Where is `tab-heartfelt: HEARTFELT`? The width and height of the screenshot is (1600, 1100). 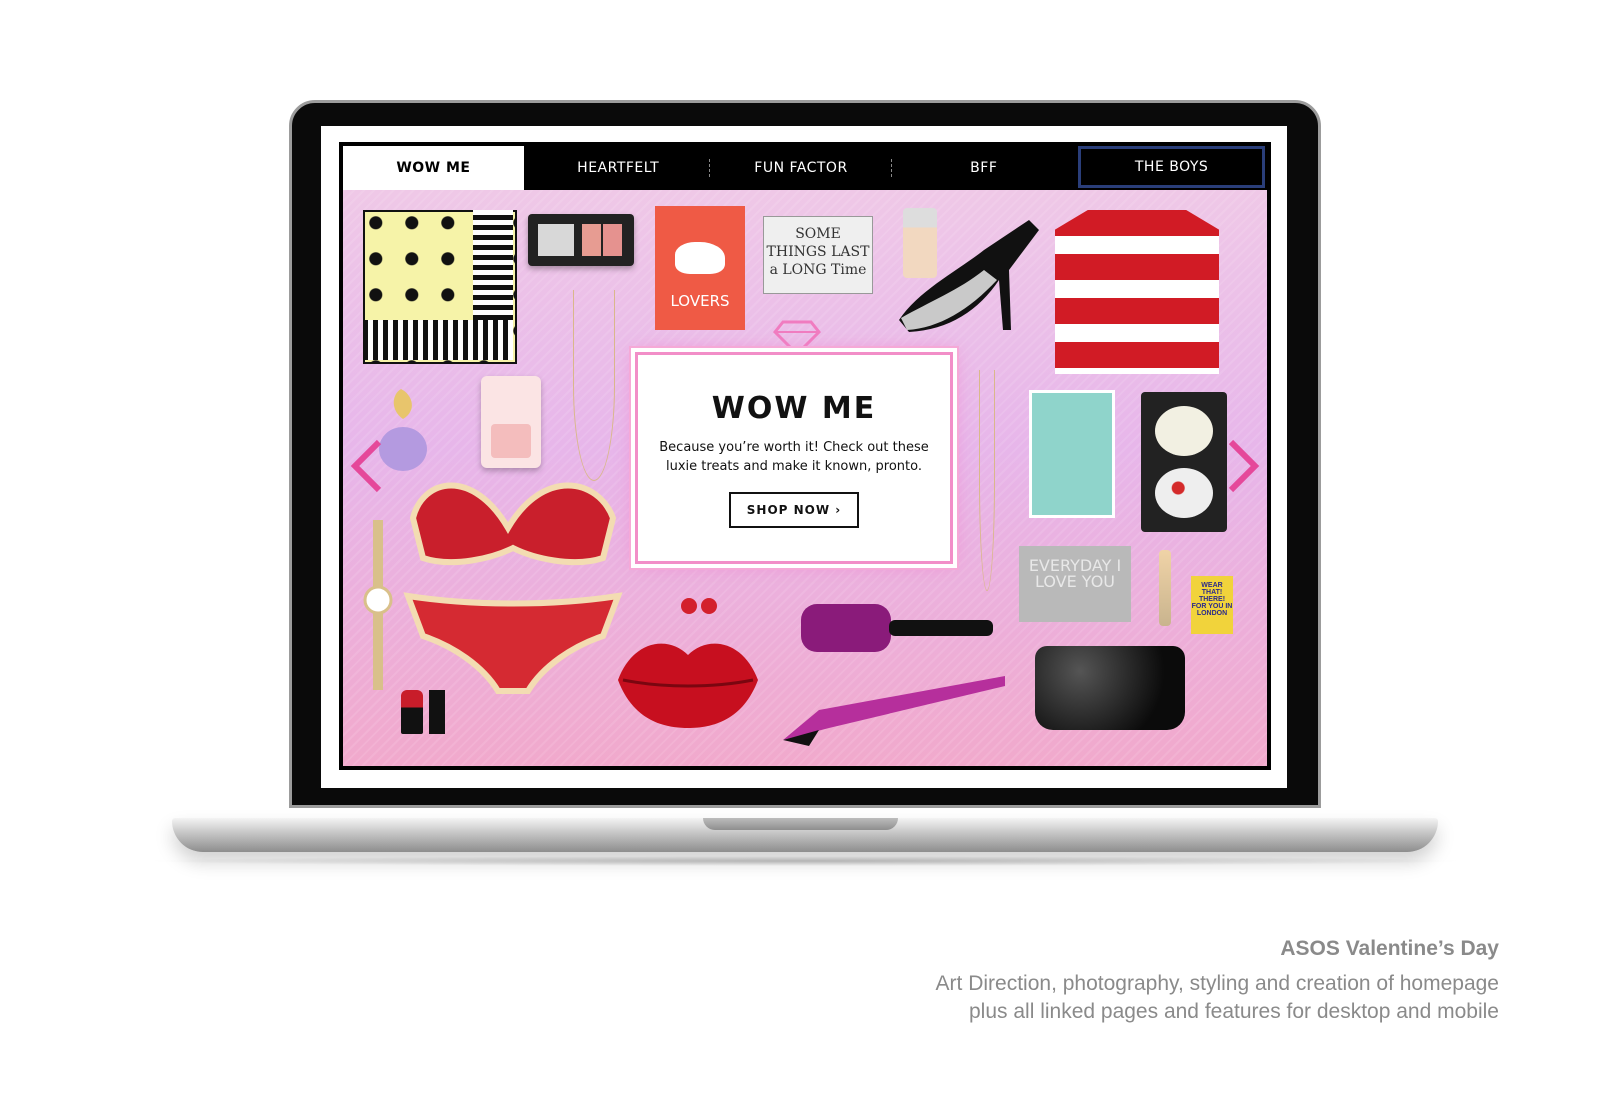 tab-heartfelt: HEARTFELT is located at coordinates (618, 168).